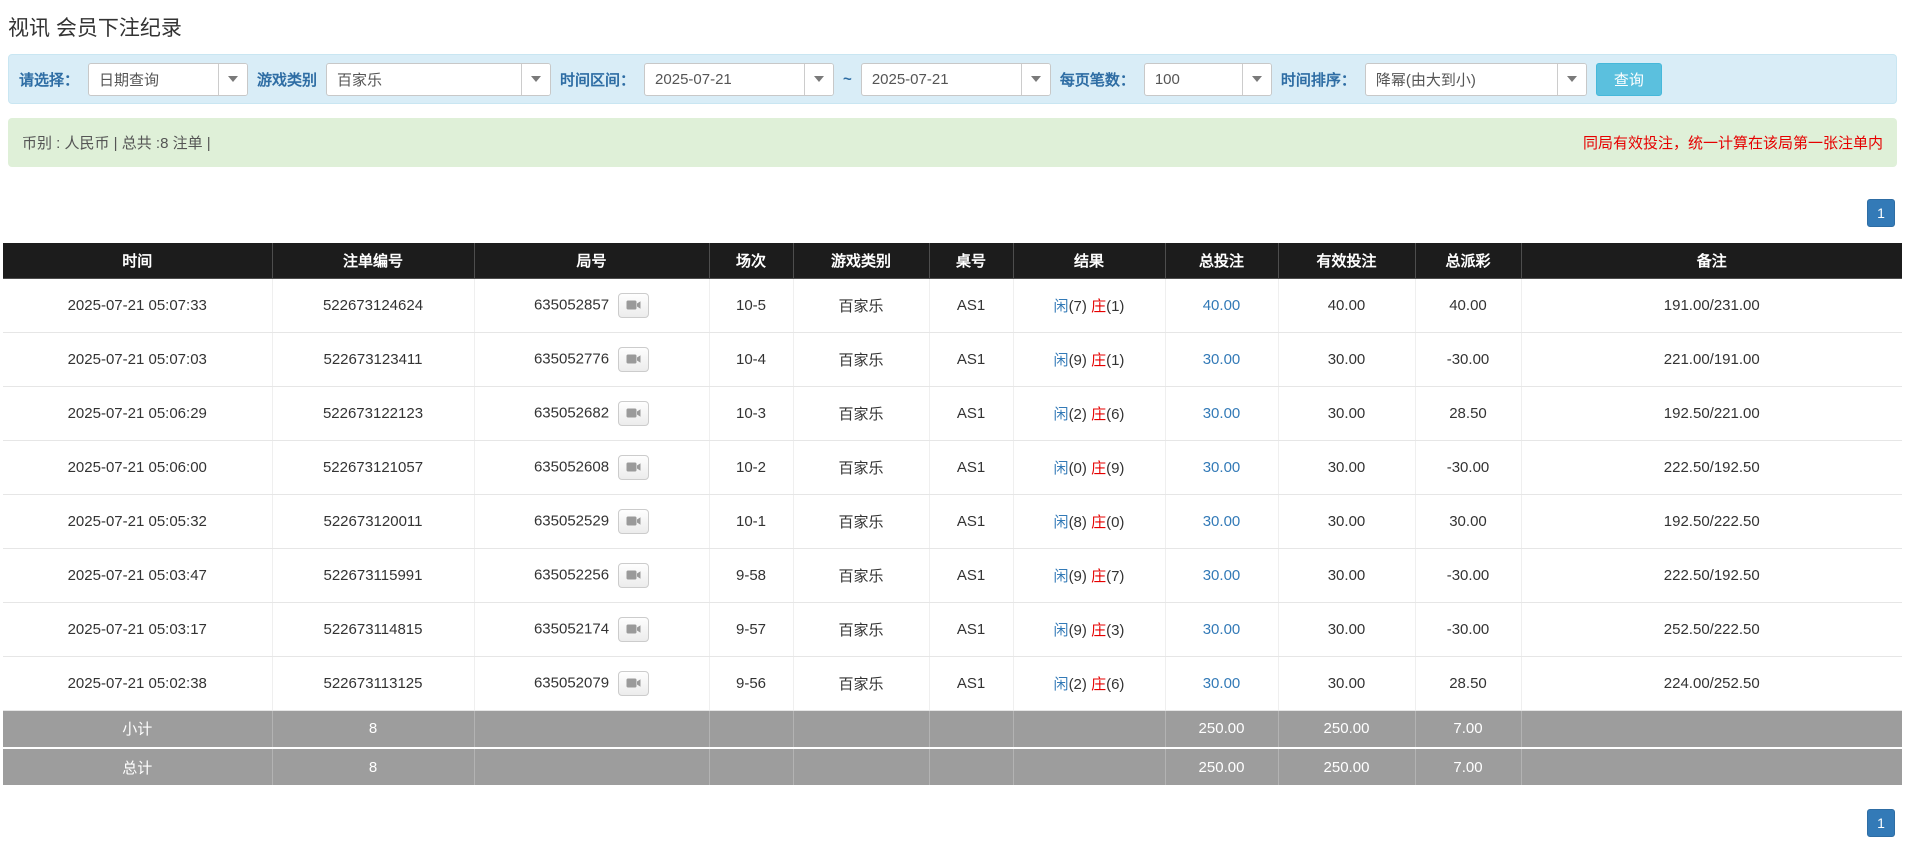 Image resolution: width=1905 pixels, height=842 pixels. What do you see at coordinates (1089, 359) in the screenshot?
I see `cell-result: 闲(9) 庄(1)` at bounding box center [1089, 359].